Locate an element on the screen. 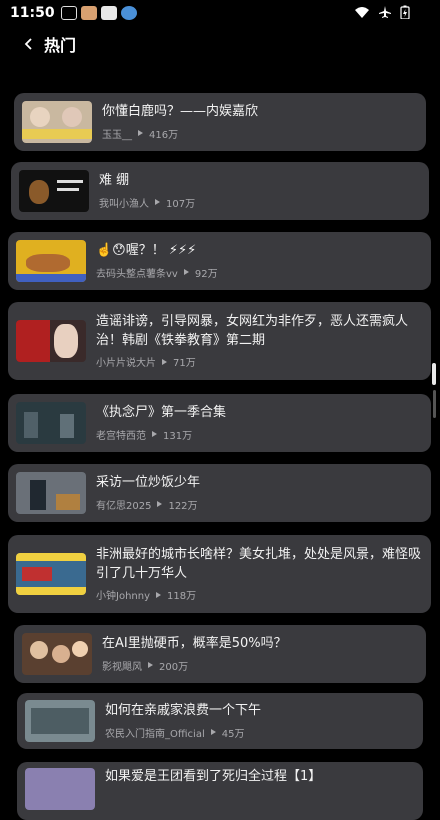  video-title: 在AI里抛硬币，概率是50%吗？ is located at coordinates (194, 644).